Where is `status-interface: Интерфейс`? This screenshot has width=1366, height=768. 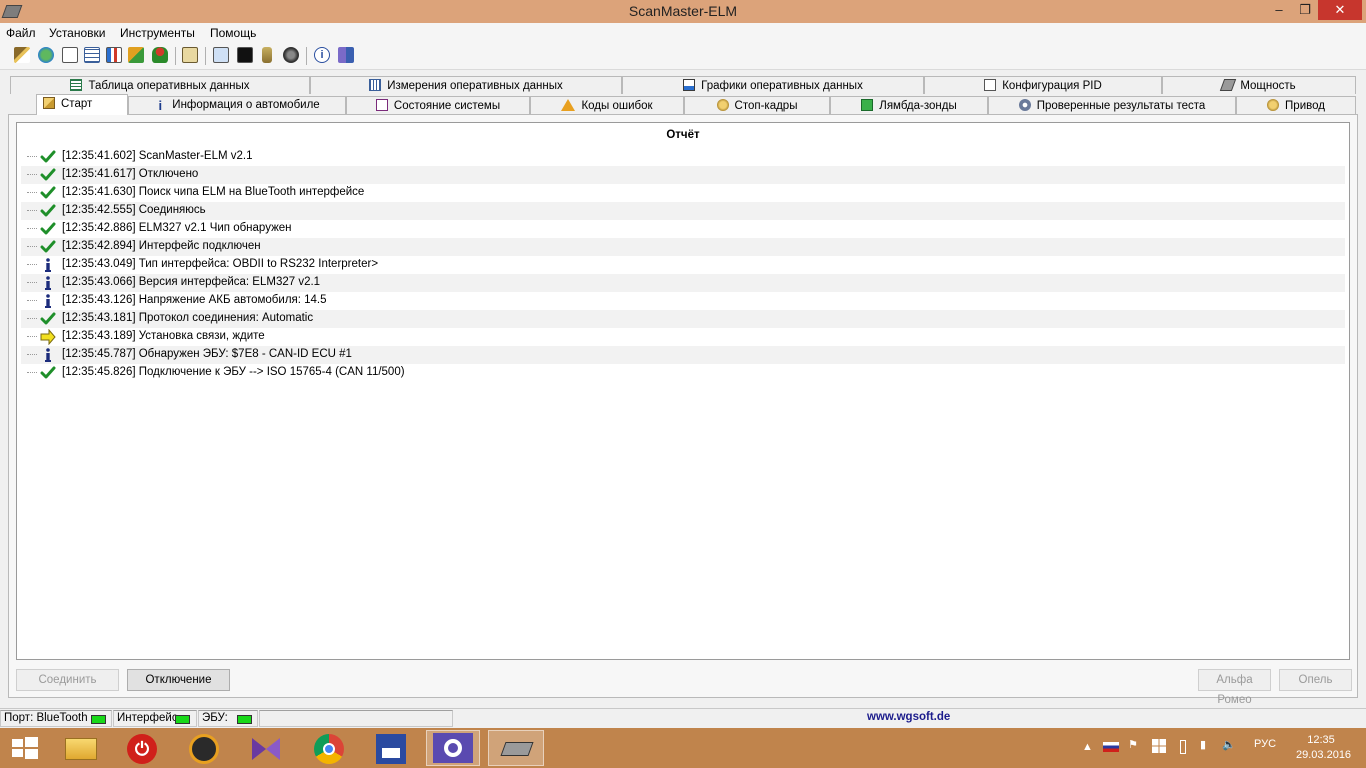
status-interface: Интерфейс is located at coordinates (155, 718).